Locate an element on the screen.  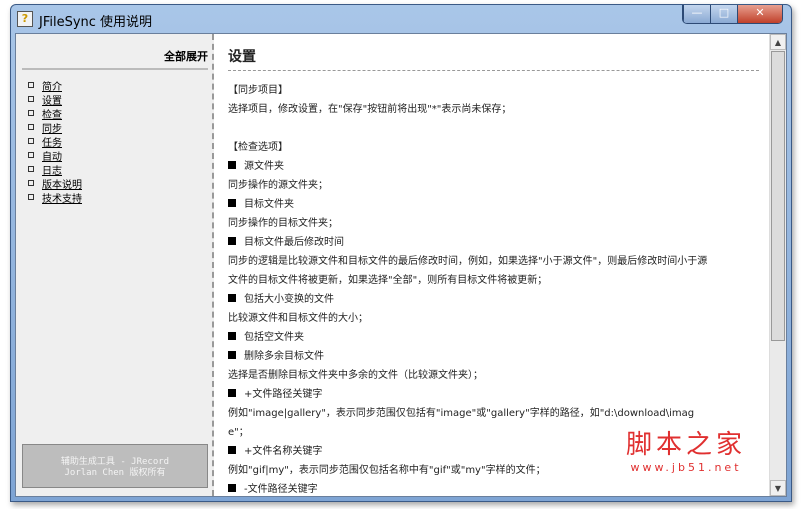
line-text: 包括大小变换的文件 is located at coordinates (289, 299).